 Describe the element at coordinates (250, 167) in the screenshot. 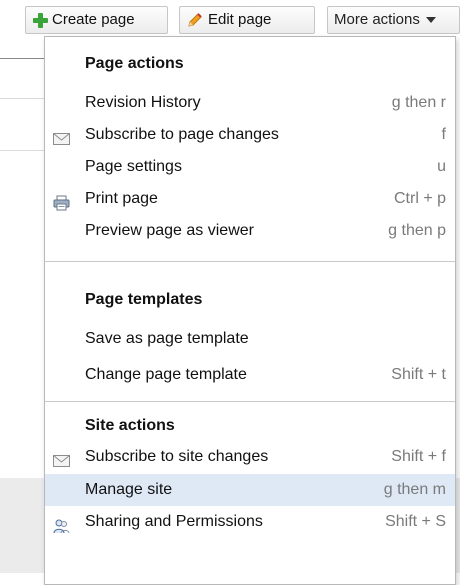

I see `menu-item-page-settings: Page settings u` at that location.